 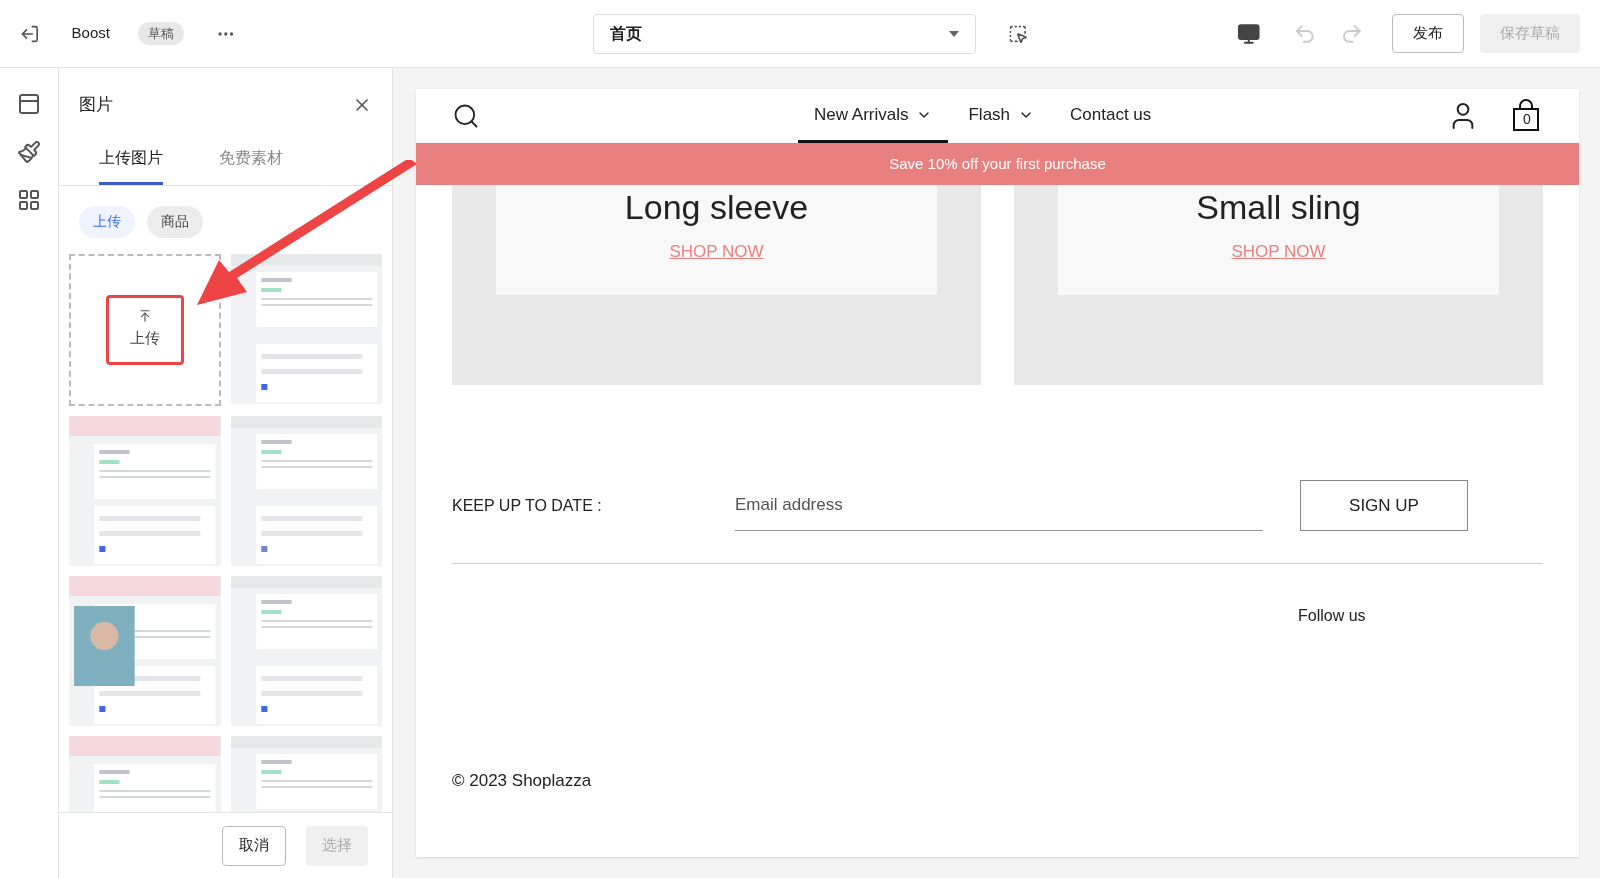 What do you see at coordinates (175, 221) in the screenshot?
I see `filter-chip: 商品` at bounding box center [175, 221].